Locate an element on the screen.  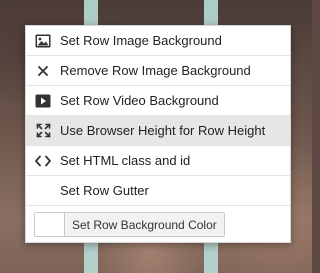
video-play-icon is located at coordinates (43, 101).